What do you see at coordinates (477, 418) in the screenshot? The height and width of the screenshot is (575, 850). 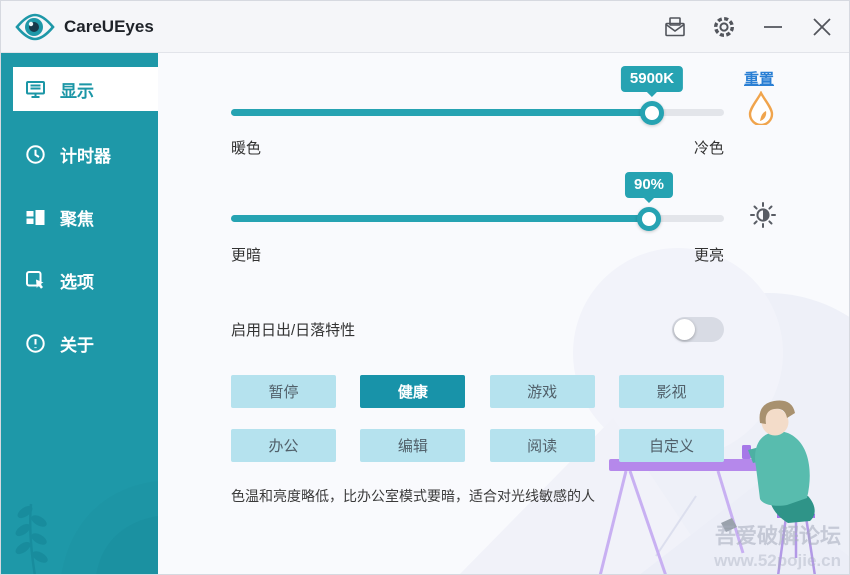 I see `mode-buttons-grid: 暂停 健康 游戏 影视 办公 编辑 阅读 自定义` at bounding box center [477, 418].